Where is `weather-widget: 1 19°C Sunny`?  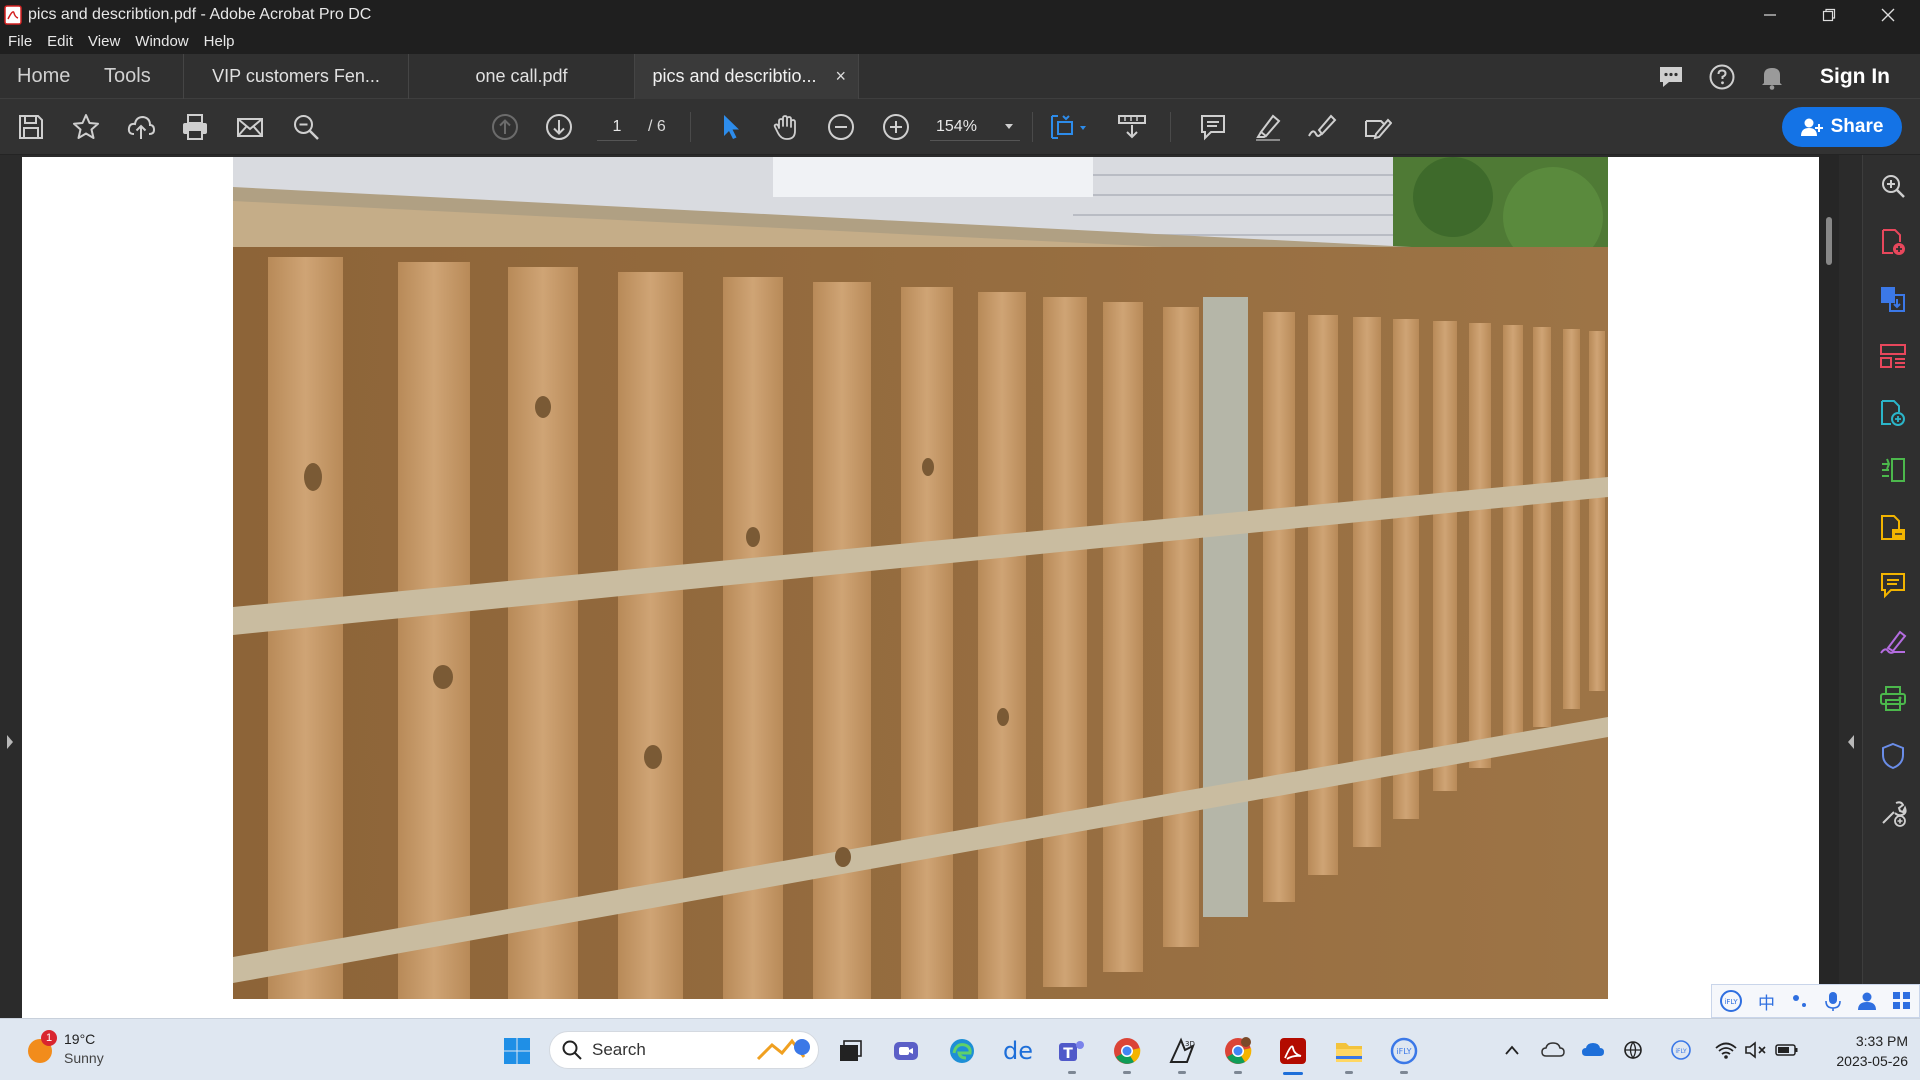
weather-widget: 1 19°C Sunny is located at coordinates (86, 1050).